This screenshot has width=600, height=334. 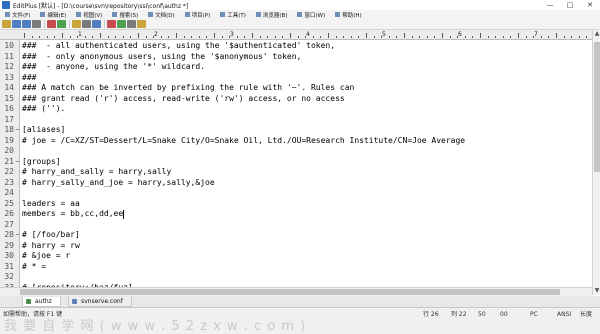 I want to click on menu-tools: 工具(T), so click(x=233, y=15).